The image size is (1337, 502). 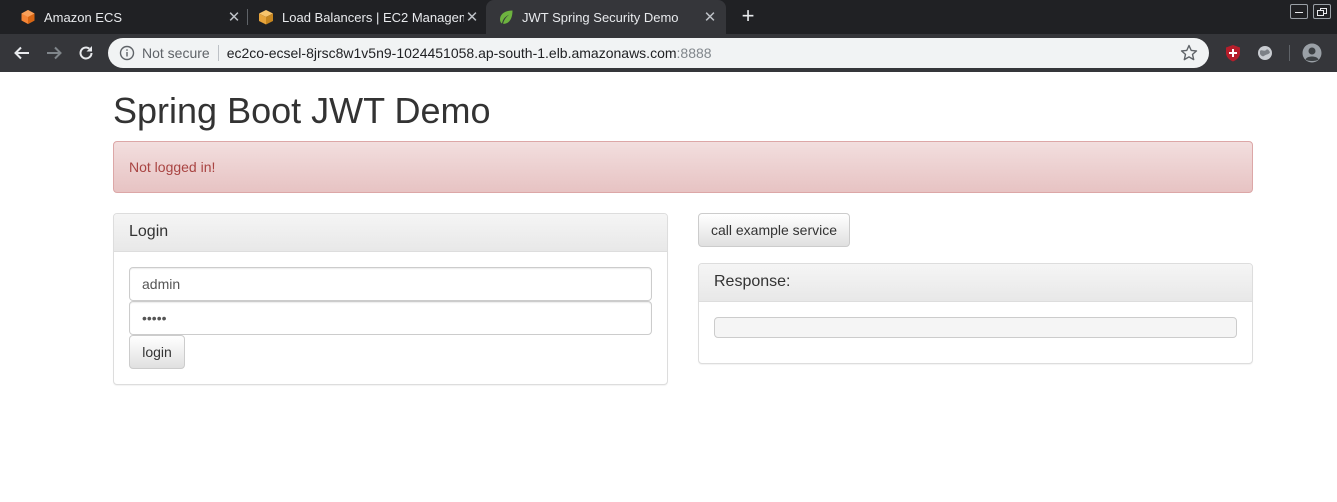 What do you see at coordinates (126, 17) in the screenshot?
I see `tab-amazon-ecs: Amazon ECS ✕` at bounding box center [126, 17].